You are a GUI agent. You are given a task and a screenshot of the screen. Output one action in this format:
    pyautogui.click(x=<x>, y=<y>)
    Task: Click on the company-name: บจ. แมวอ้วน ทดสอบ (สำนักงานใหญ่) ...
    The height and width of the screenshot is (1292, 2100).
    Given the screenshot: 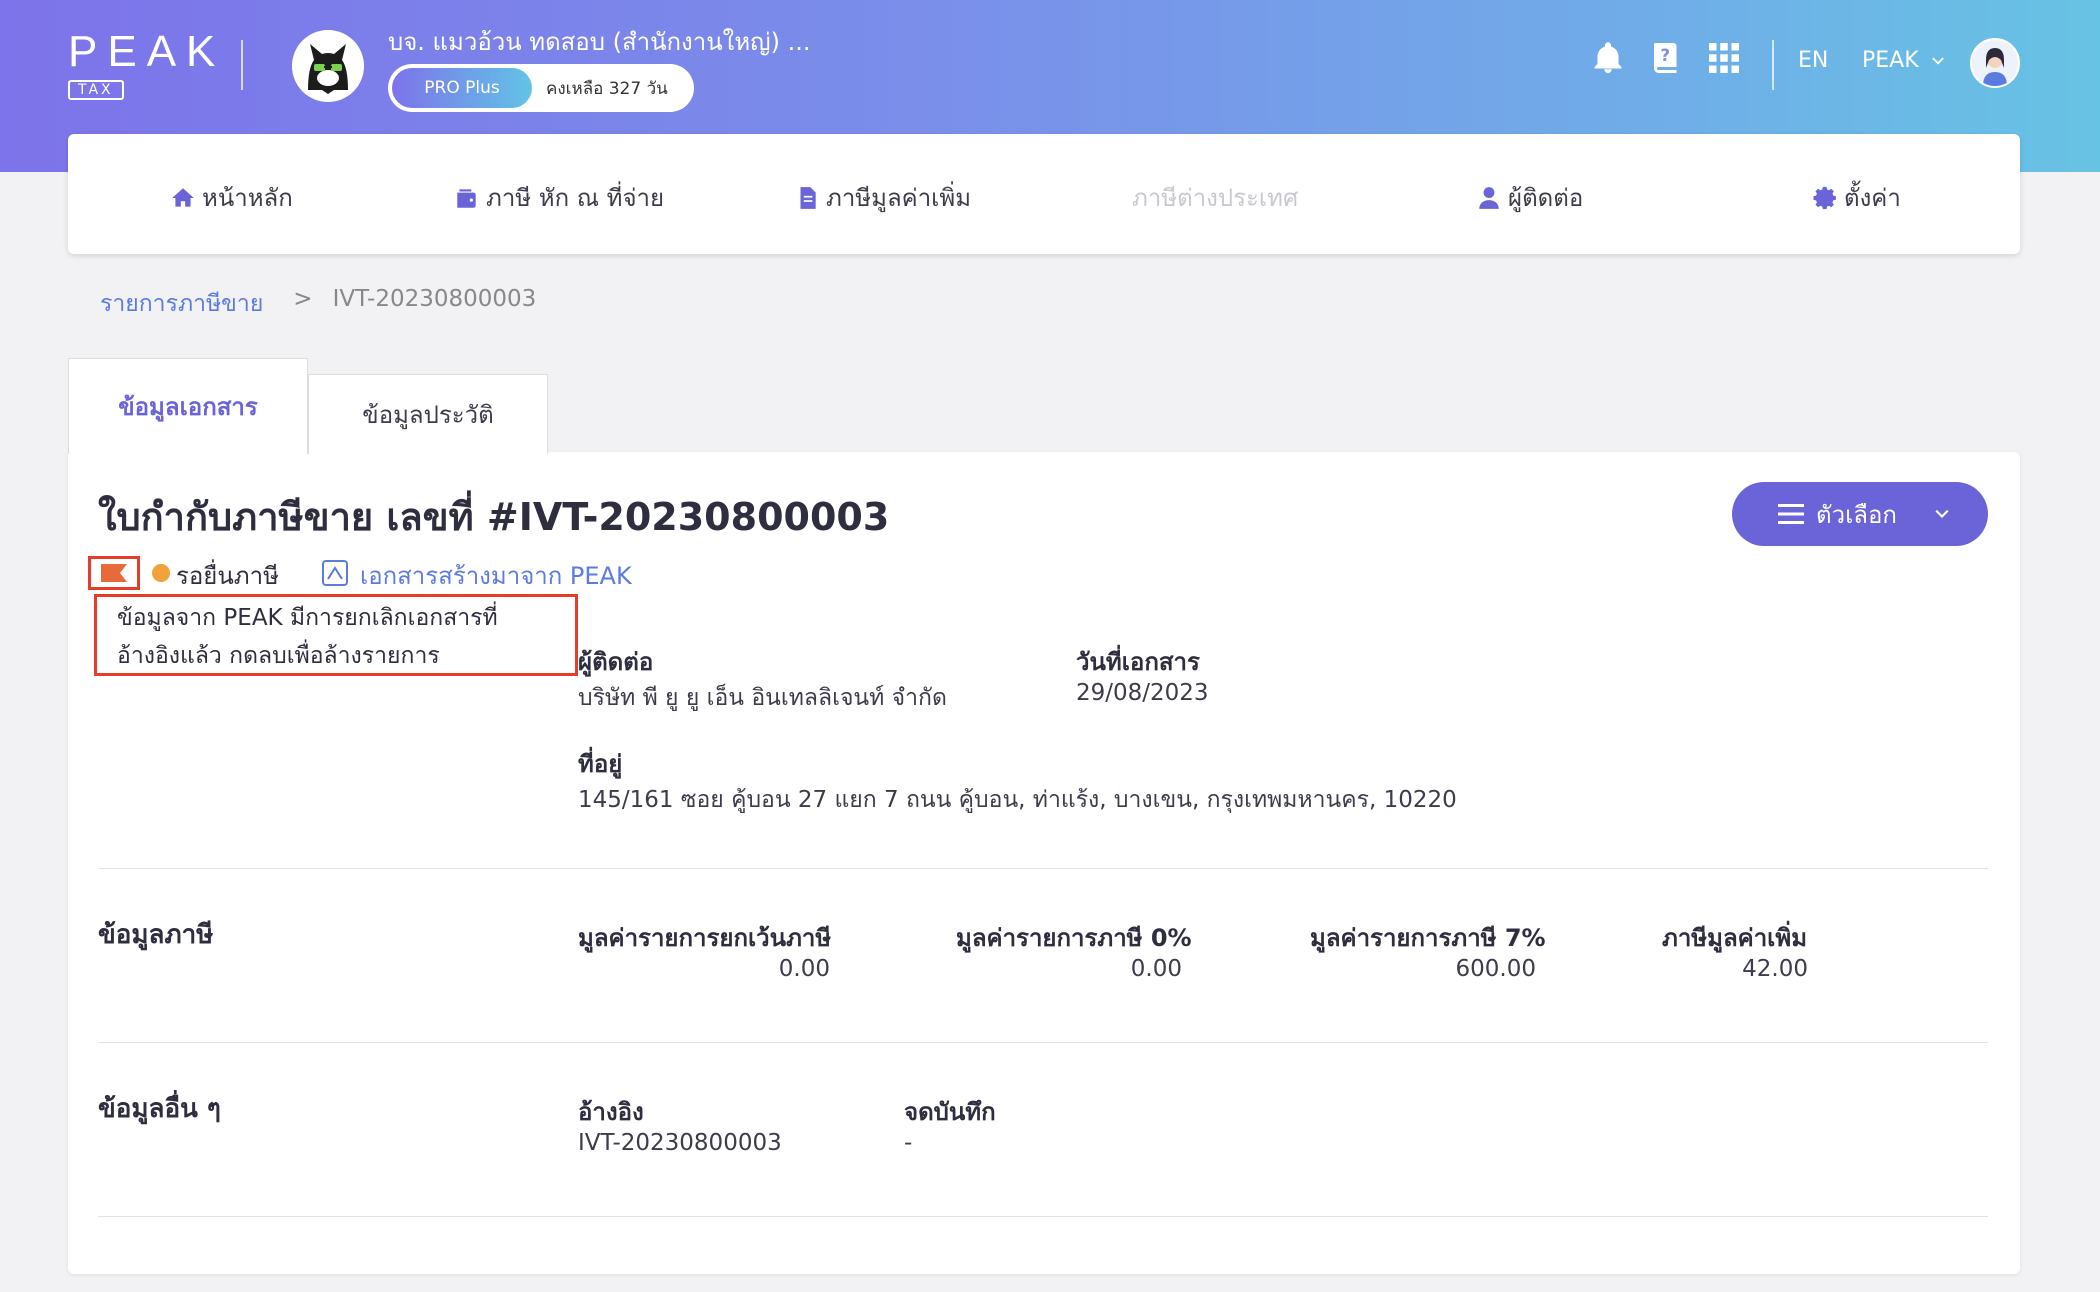 What is the action you would take?
    pyautogui.click(x=599, y=41)
    